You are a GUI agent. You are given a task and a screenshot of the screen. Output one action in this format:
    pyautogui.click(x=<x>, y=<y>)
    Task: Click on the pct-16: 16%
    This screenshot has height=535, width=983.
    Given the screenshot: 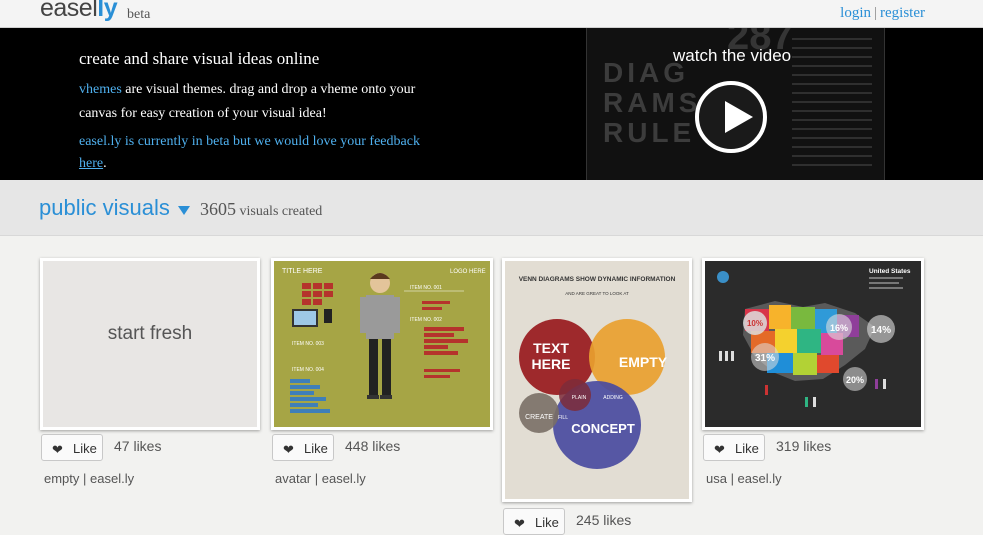 What is the action you would take?
    pyautogui.click(x=839, y=328)
    